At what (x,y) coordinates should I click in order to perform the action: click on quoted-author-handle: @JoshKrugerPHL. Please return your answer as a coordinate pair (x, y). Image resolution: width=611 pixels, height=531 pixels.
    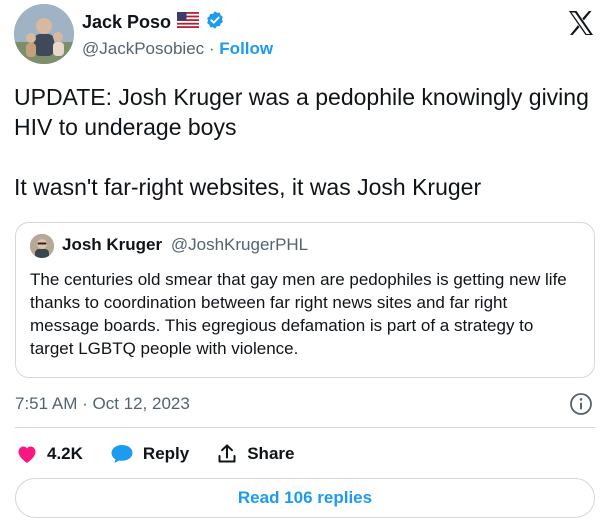
    Looking at the image, I should click on (239, 244).